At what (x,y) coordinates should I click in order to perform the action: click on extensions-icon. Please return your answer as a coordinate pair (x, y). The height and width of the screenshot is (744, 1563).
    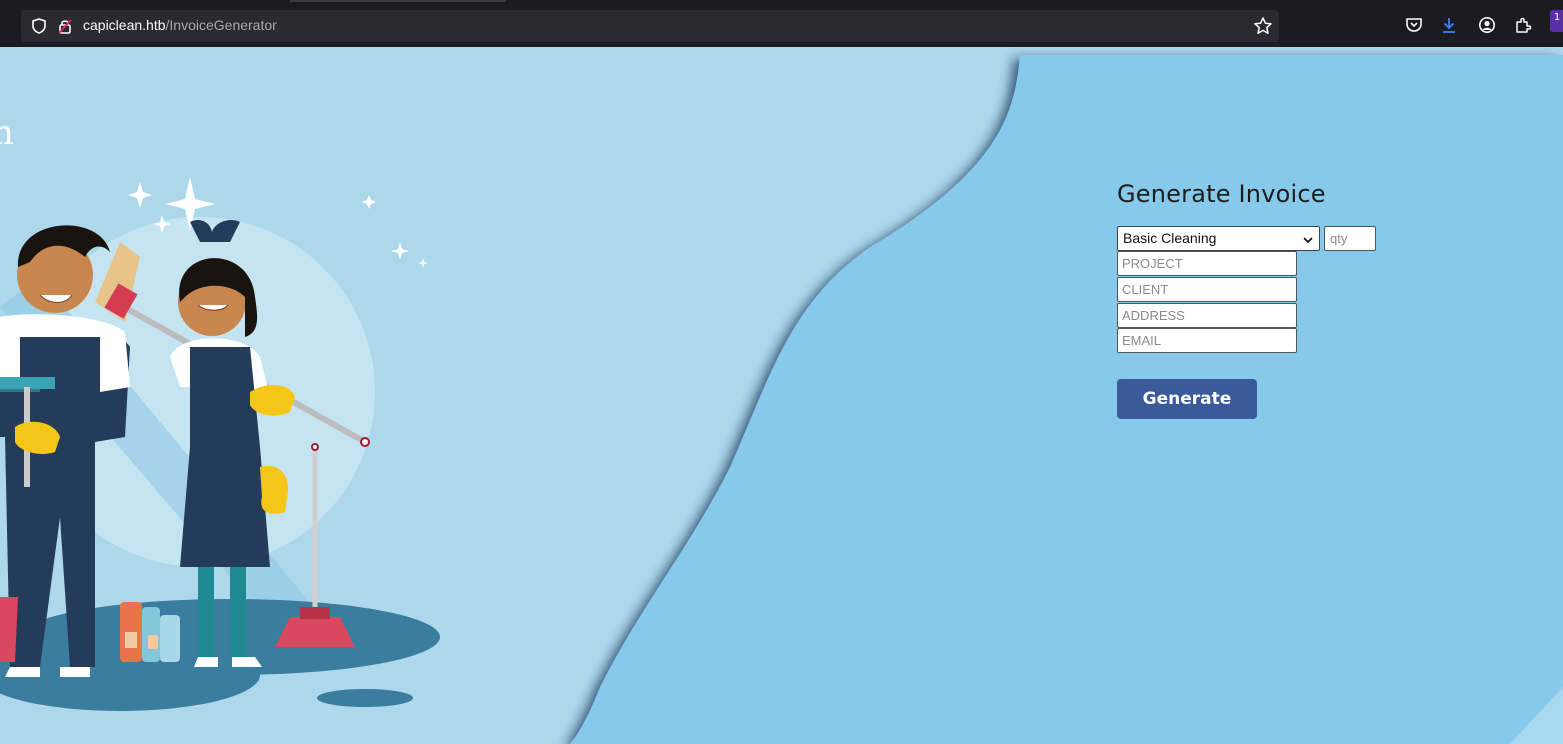
    Looking at the image, I should click on (1523, 27).